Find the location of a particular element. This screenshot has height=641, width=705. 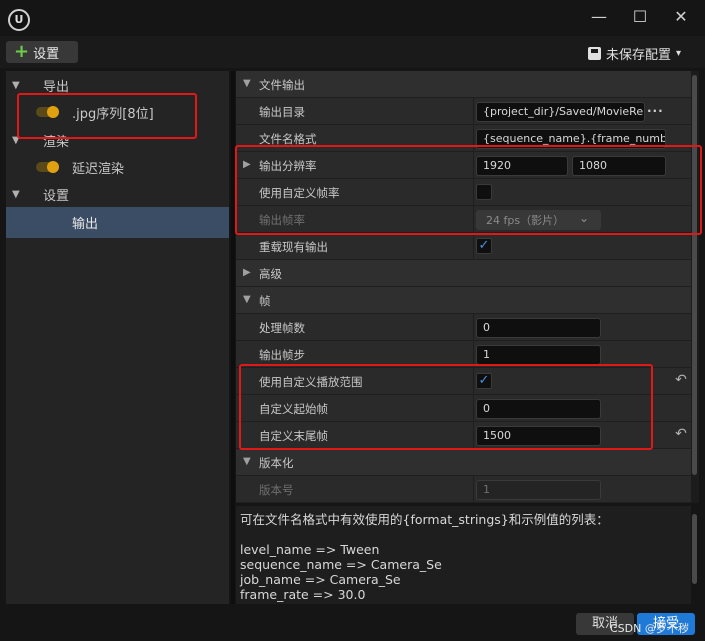

property-label: 处理帧数 is located at coordinates (282, 328).